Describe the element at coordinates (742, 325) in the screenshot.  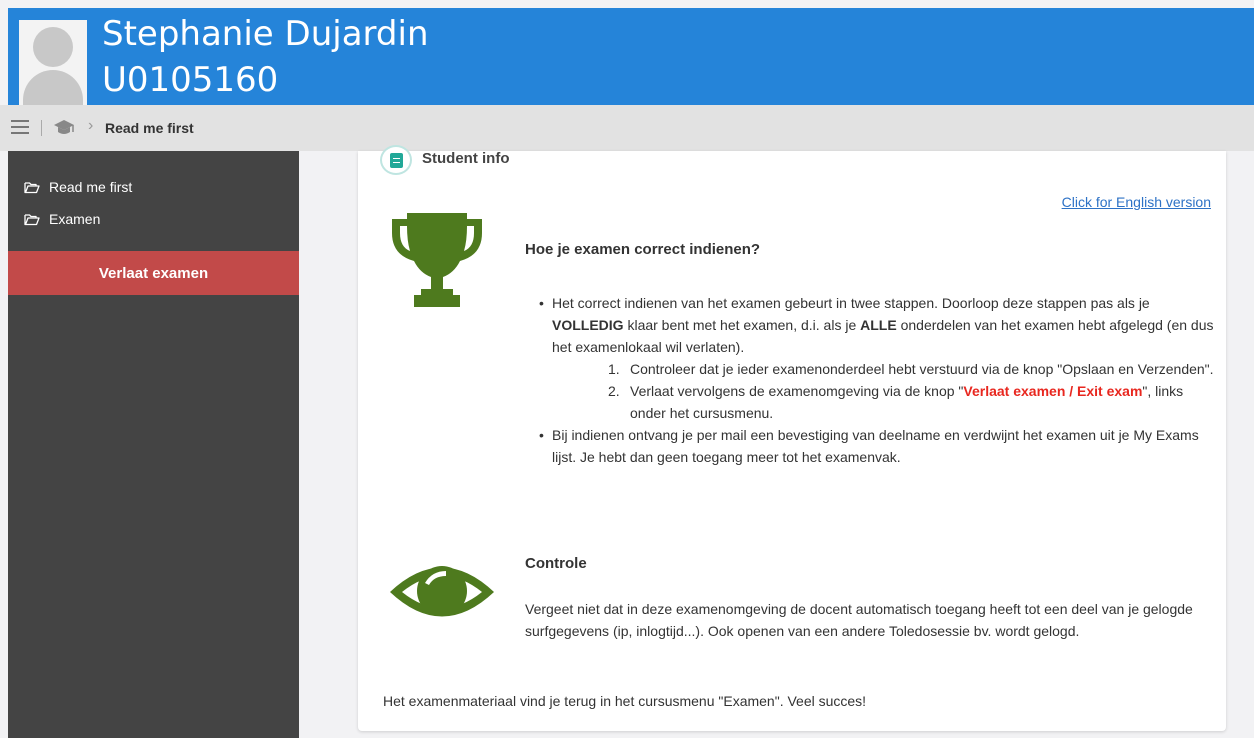
I see `bullet-text: klaar bent met het examen, d.i. als je` at that location.